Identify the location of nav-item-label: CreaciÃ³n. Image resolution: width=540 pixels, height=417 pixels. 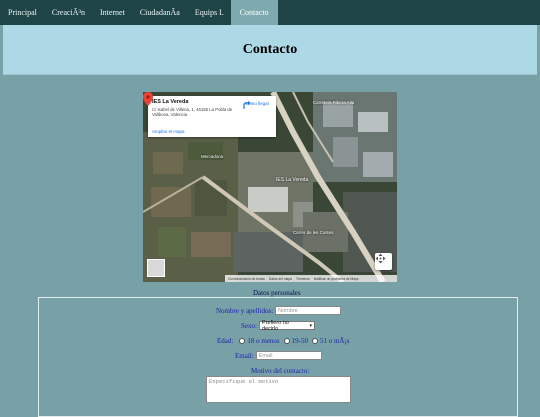
(68, 12).